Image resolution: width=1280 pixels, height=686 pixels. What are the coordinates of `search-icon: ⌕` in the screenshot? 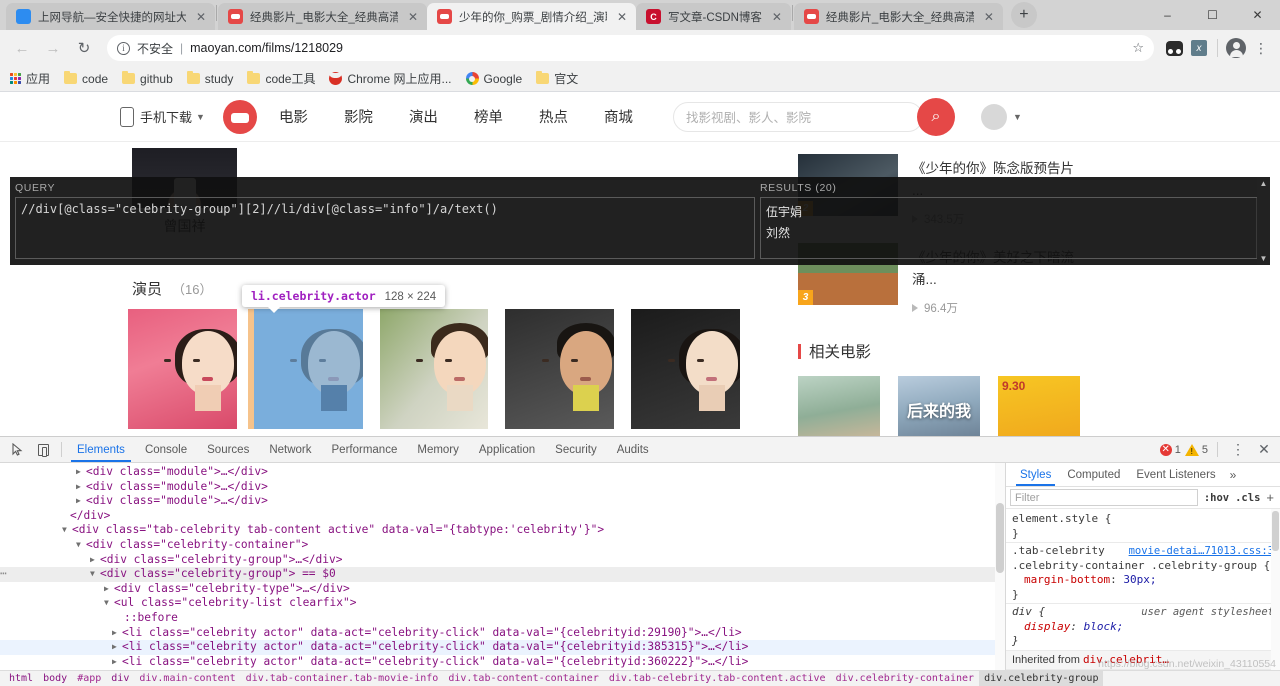 It's located at (935, 116).